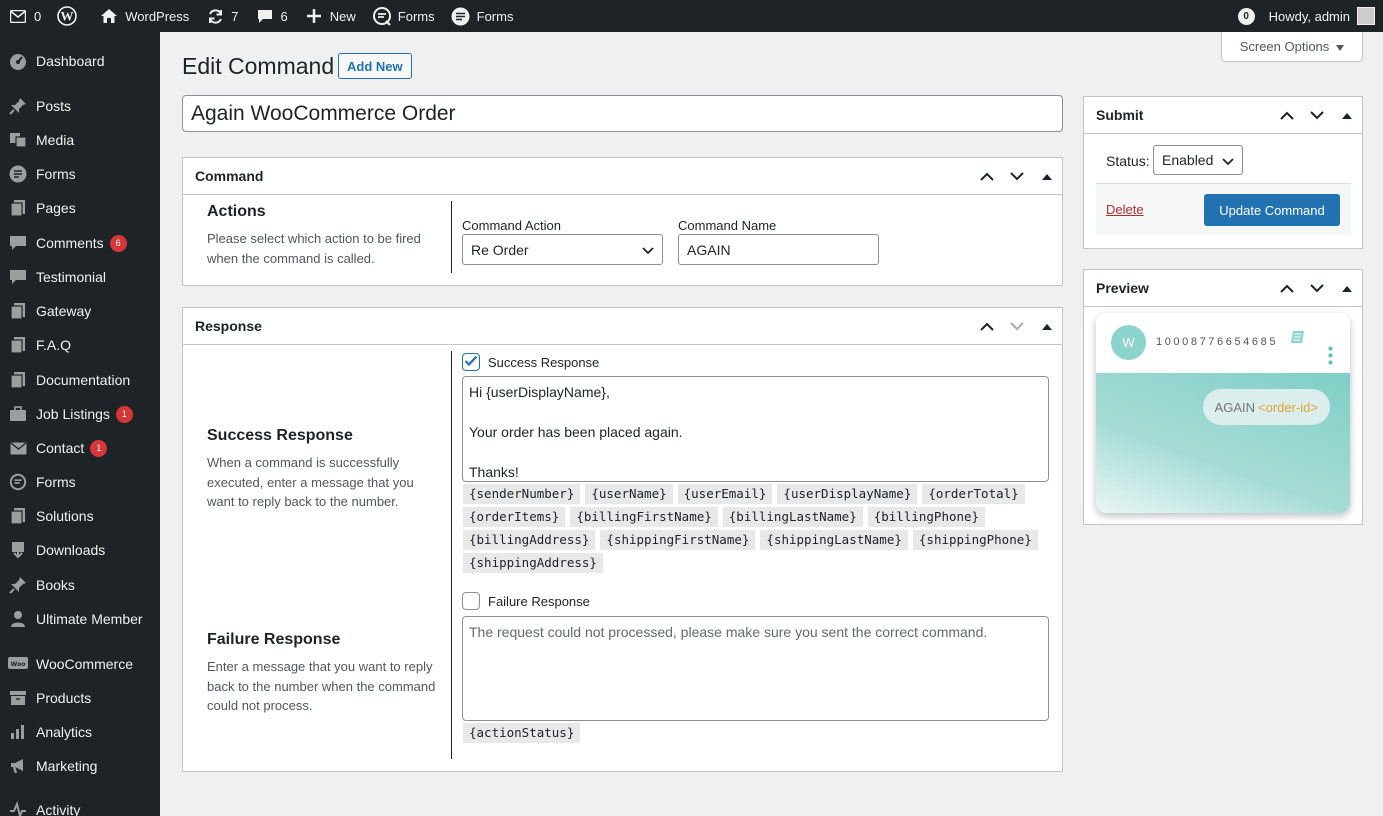 Image resolution: width=1383 pixels, height=816 pixels. I want to click on failure-checkbox-label: Failure Response, so click(539, 601).